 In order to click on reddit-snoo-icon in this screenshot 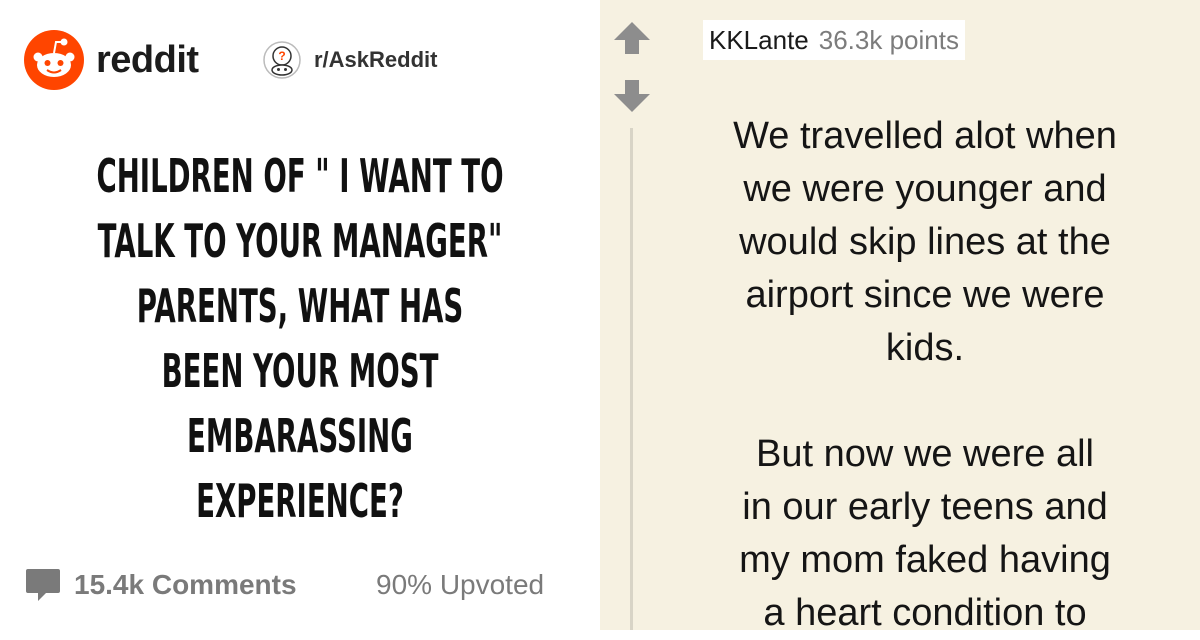, I will do `click(54, 60)`.